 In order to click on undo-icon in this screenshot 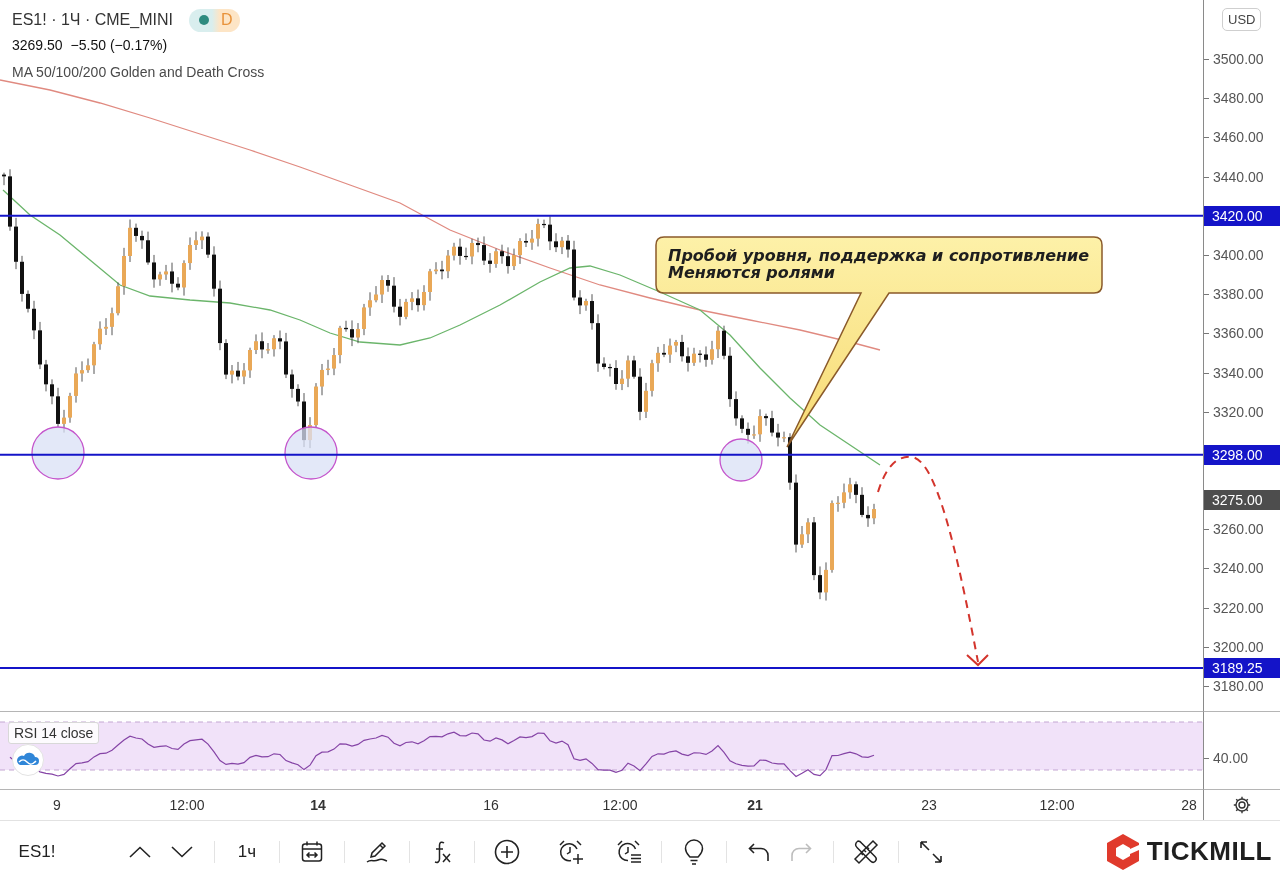, I will do `click(759, 851)`.